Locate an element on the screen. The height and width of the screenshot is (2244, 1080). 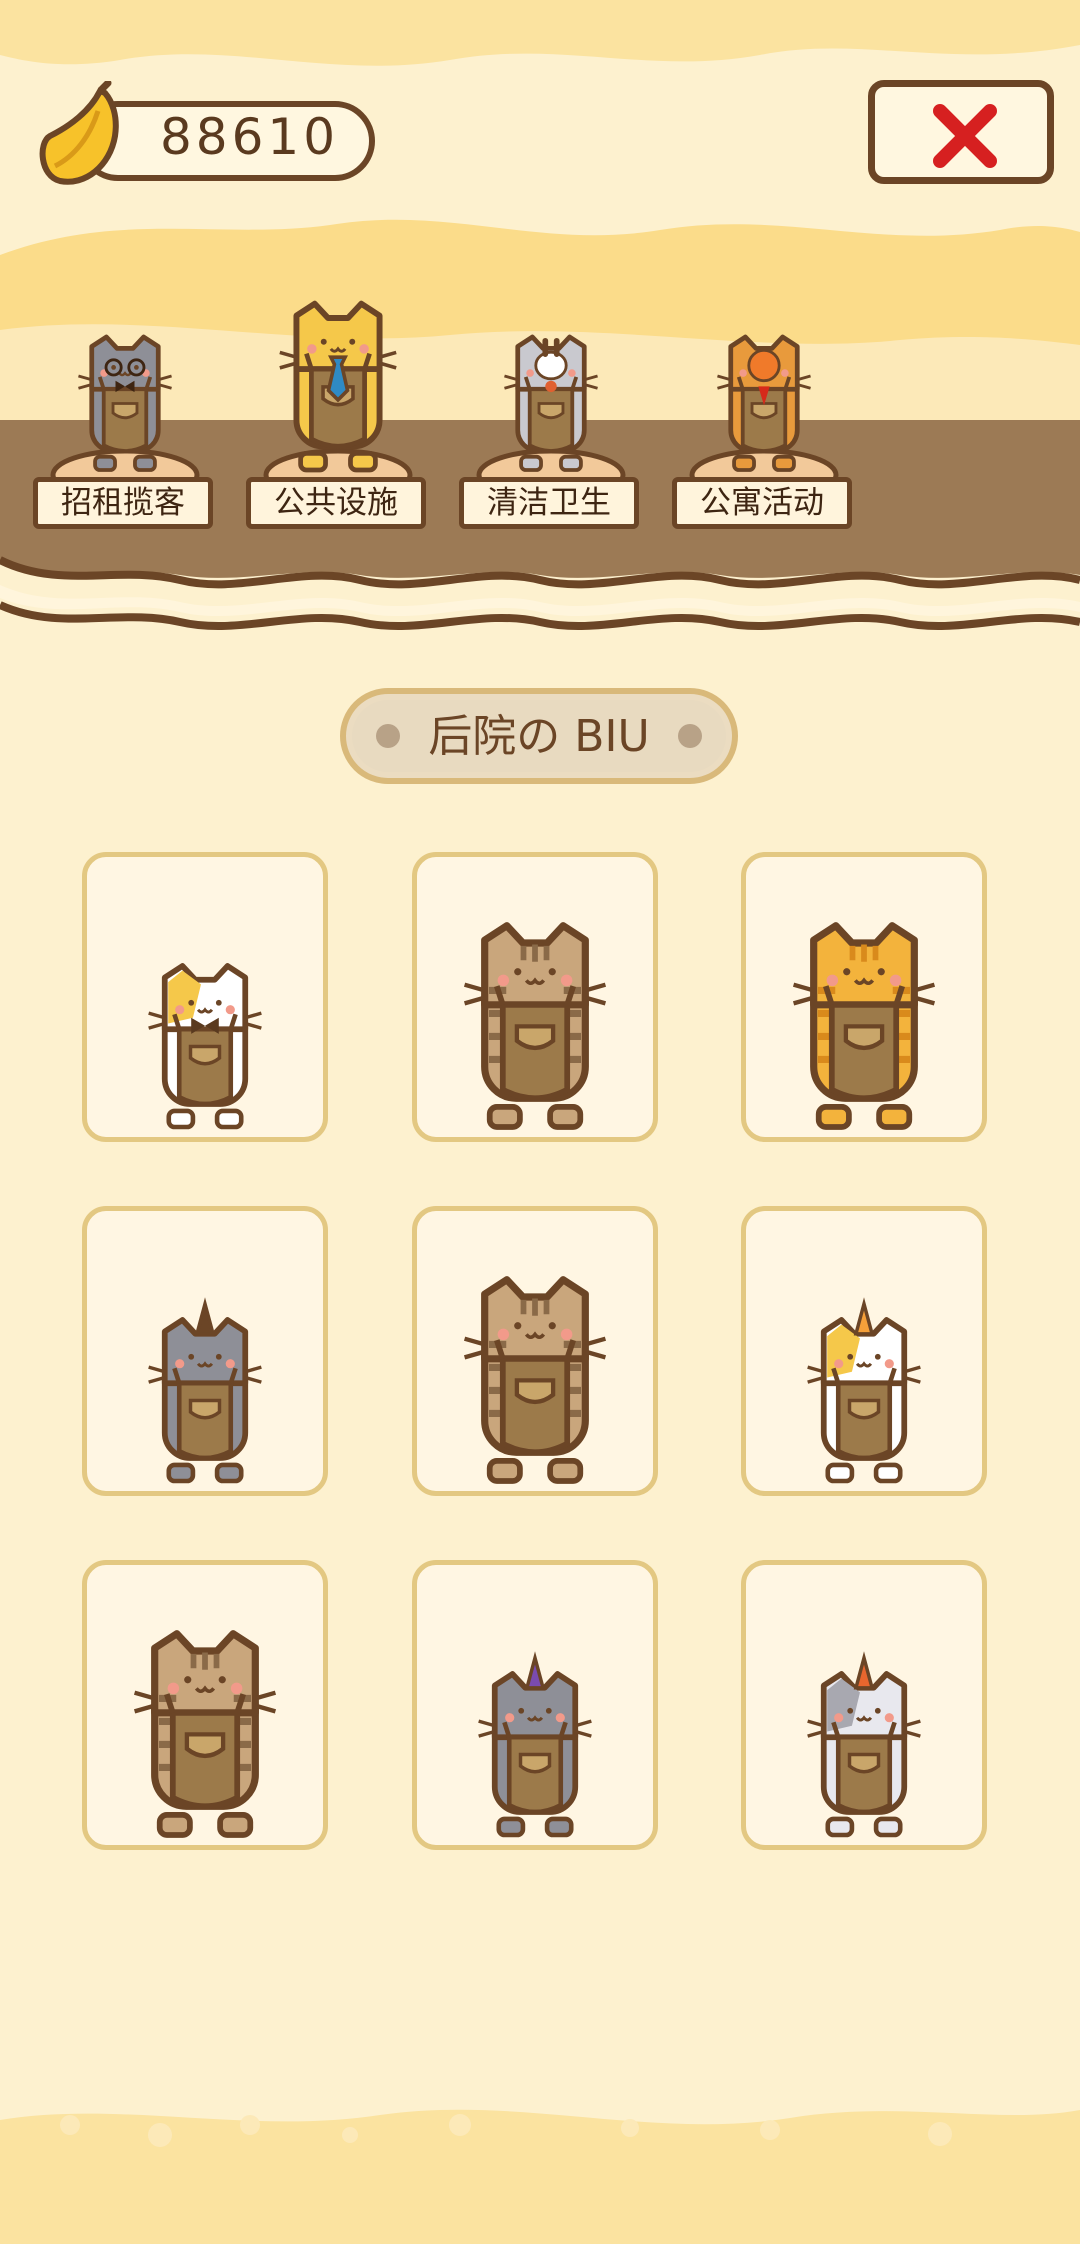
section-title-badge: 后院の BIU is located at coordinates (539, 736).